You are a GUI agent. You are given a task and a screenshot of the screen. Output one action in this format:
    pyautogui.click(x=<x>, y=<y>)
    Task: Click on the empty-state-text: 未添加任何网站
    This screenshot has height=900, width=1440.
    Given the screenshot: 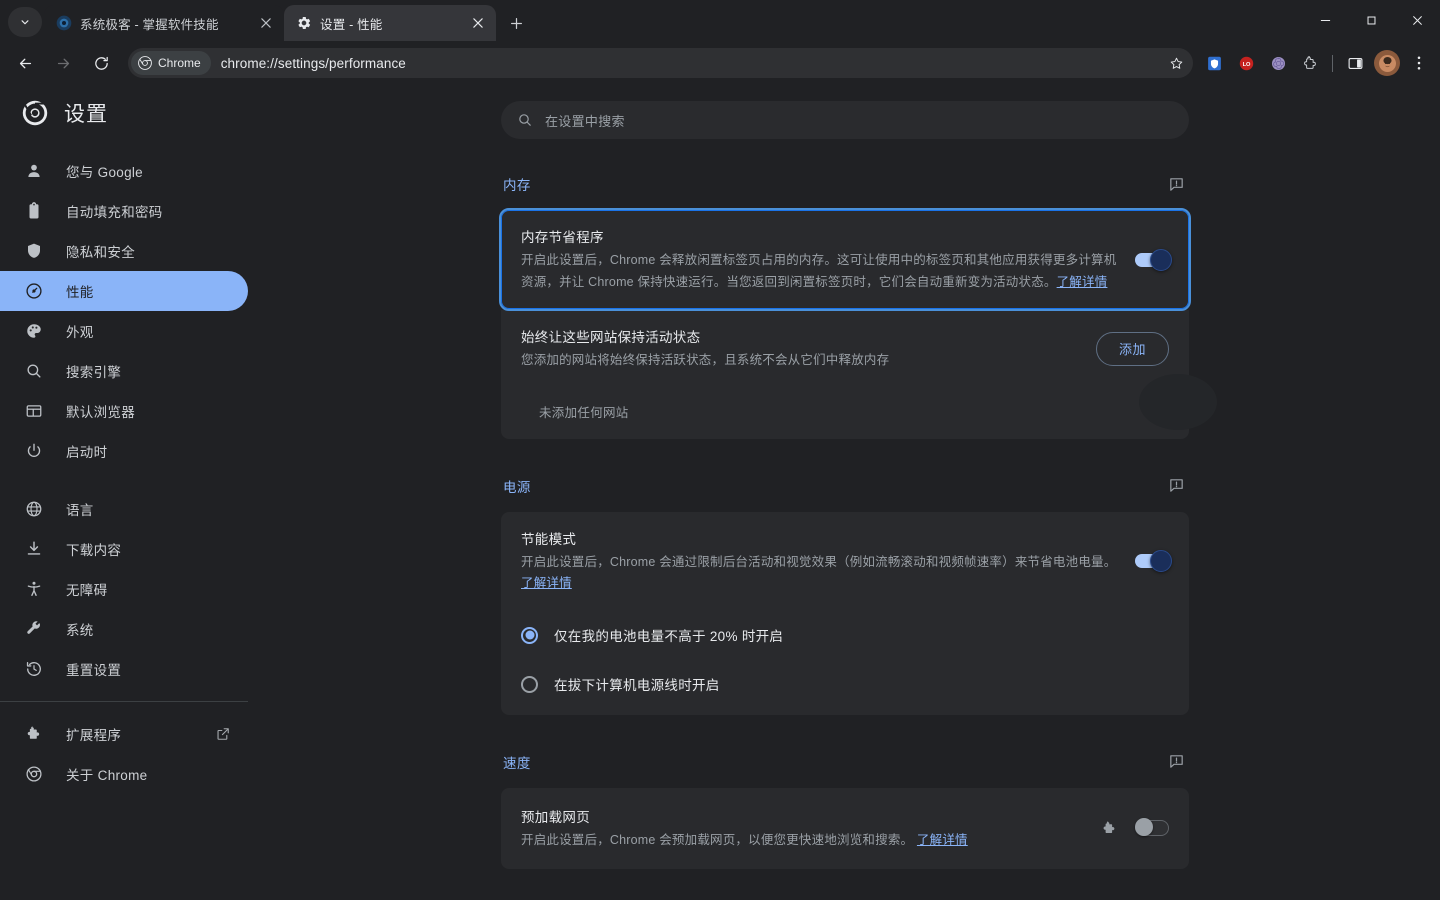 What is the action you would take?
    pyautogui.click(x=584, y=412)
    